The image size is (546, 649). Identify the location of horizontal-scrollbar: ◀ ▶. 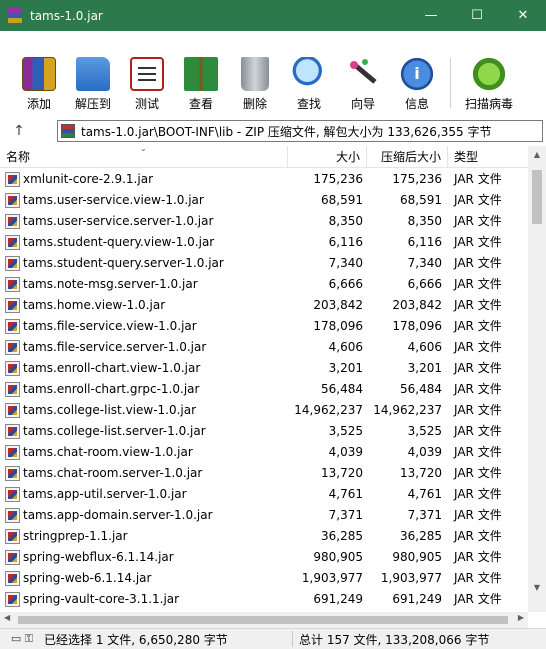
(264, 620).